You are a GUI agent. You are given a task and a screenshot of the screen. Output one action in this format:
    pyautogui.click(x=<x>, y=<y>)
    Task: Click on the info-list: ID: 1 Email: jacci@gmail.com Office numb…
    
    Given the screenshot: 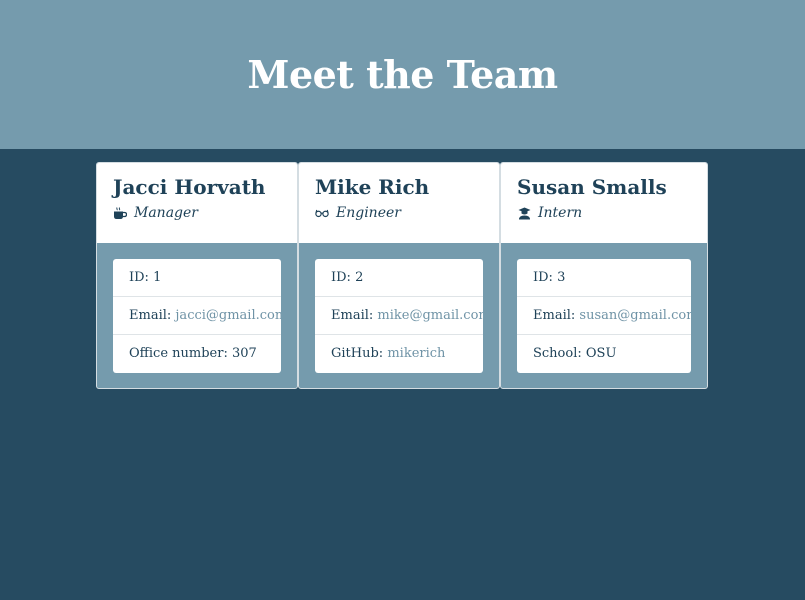 What is the action you would take?
    pyautogui.click(x=197, y=316)
    